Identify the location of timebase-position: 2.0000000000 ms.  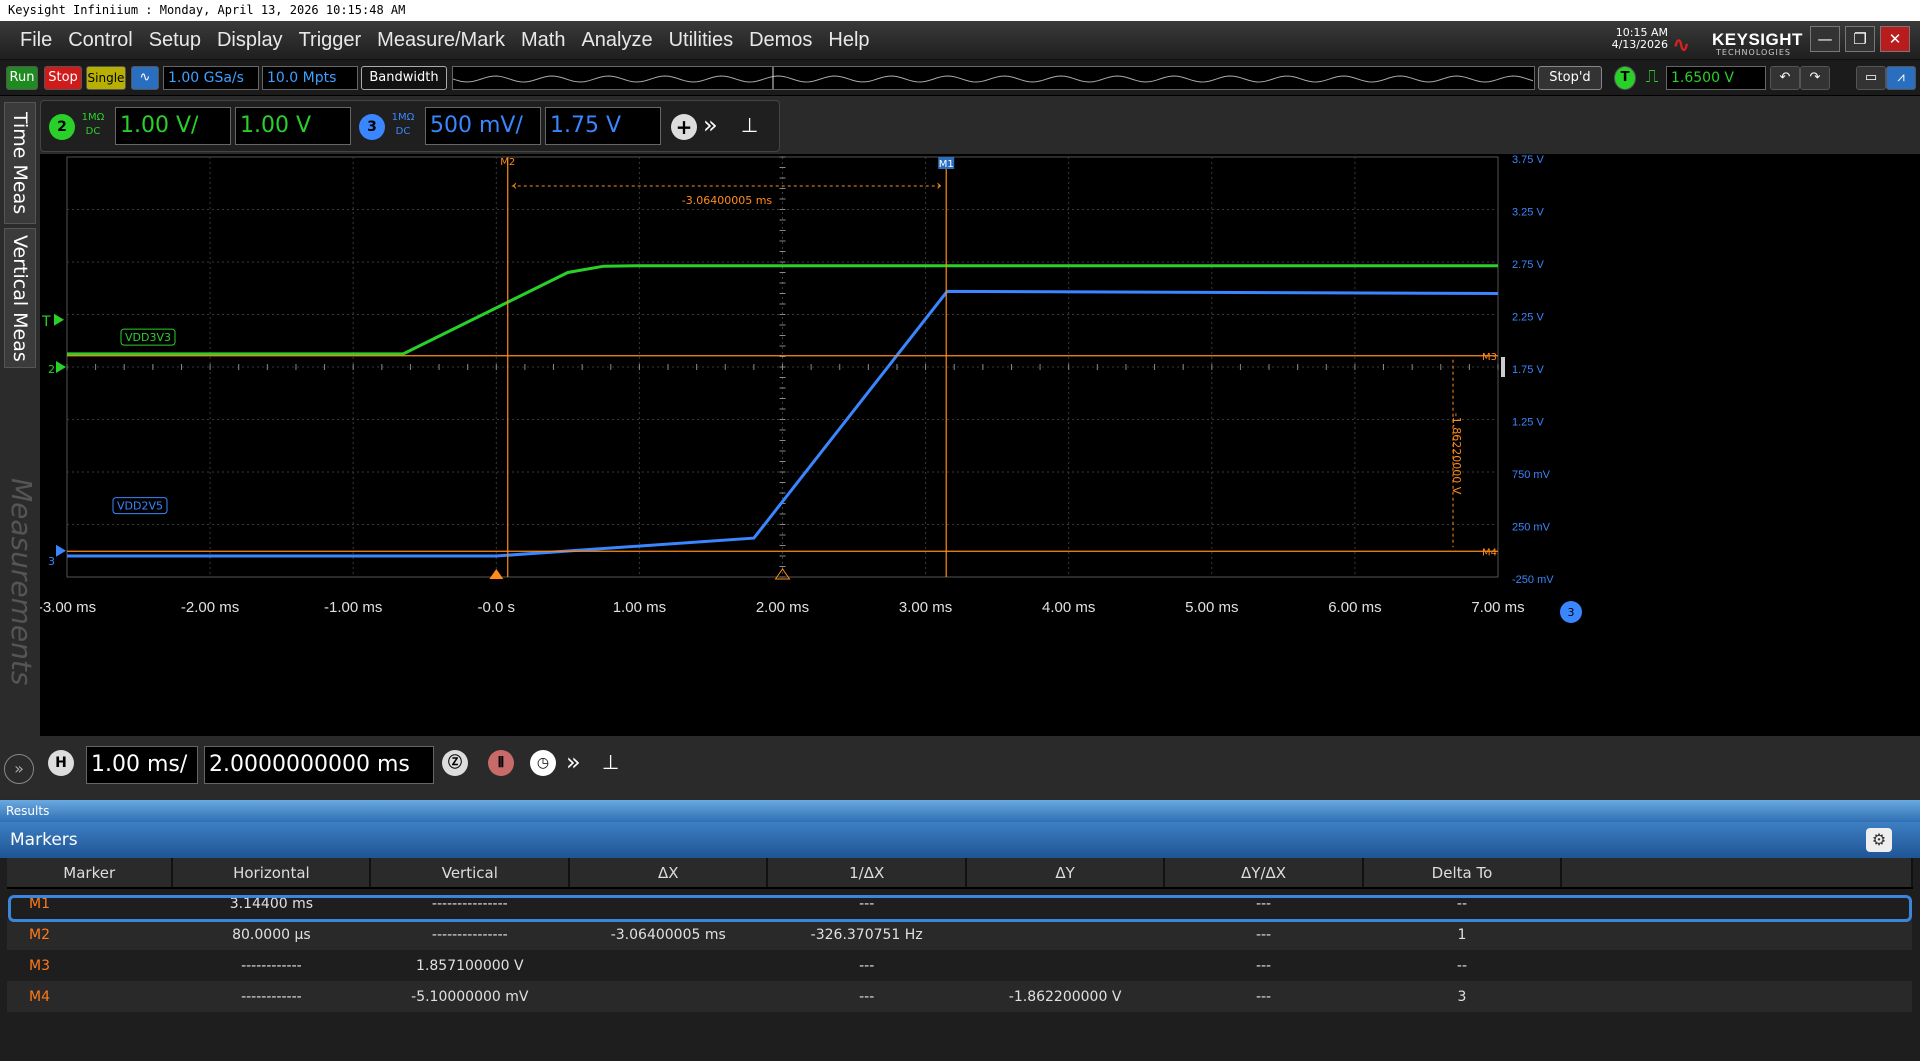
(319, 765).